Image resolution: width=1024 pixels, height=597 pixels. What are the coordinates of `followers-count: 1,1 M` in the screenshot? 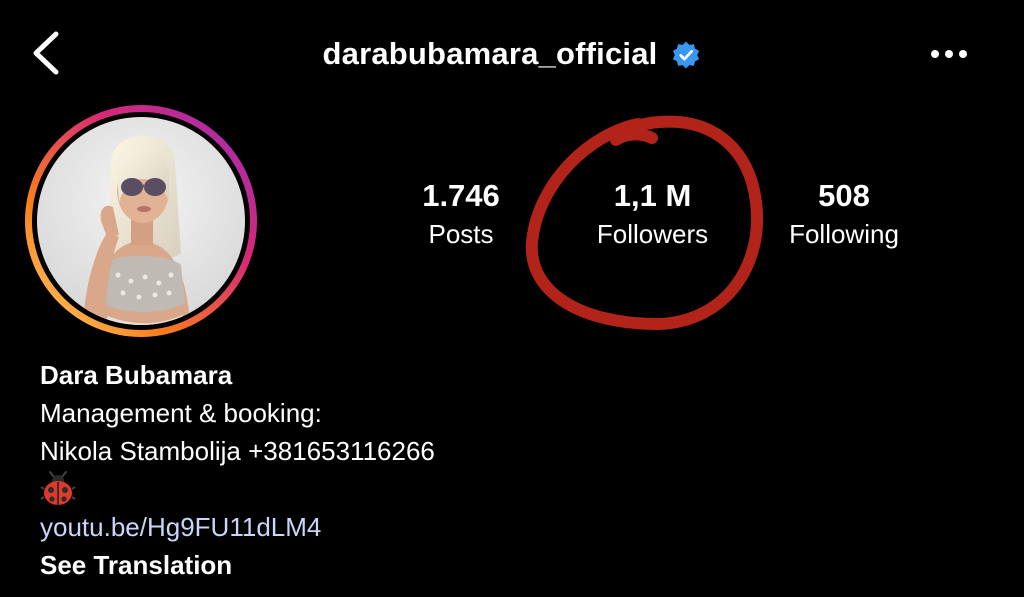 It's located at (652, 195).